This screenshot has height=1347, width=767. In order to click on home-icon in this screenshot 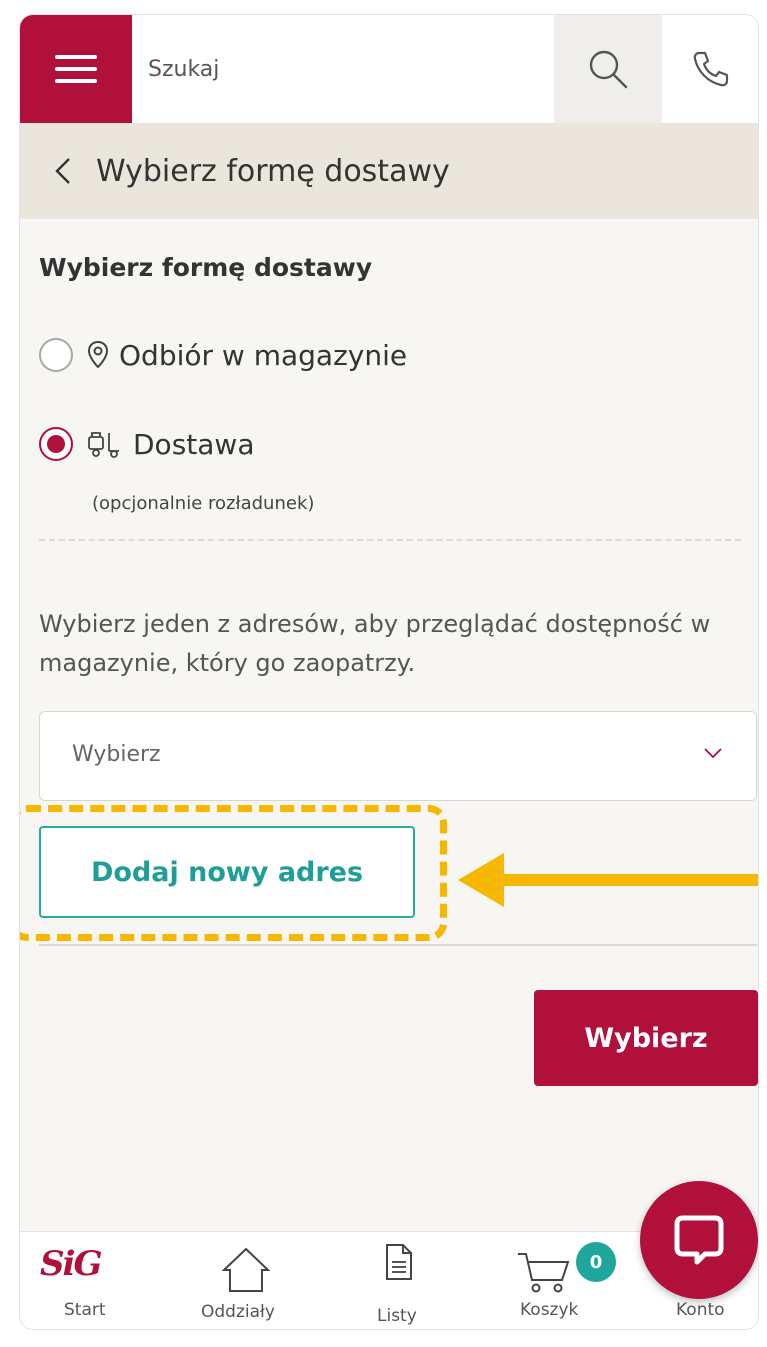, I will do `click(246, 1269)`.